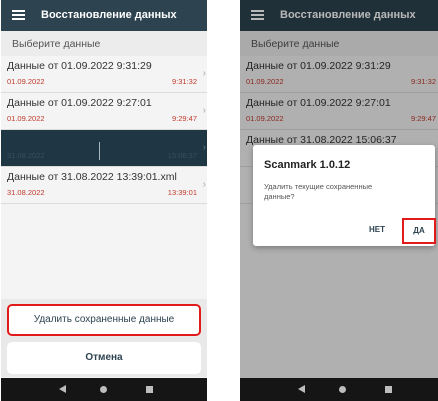 The height and width of the screenshot is (401, 438). What do you see at coordinates (79, 103) in the screenshot?
I see `item-name: Данные от 01.09.2022 9:27:01` at bounding box center [79, 103].